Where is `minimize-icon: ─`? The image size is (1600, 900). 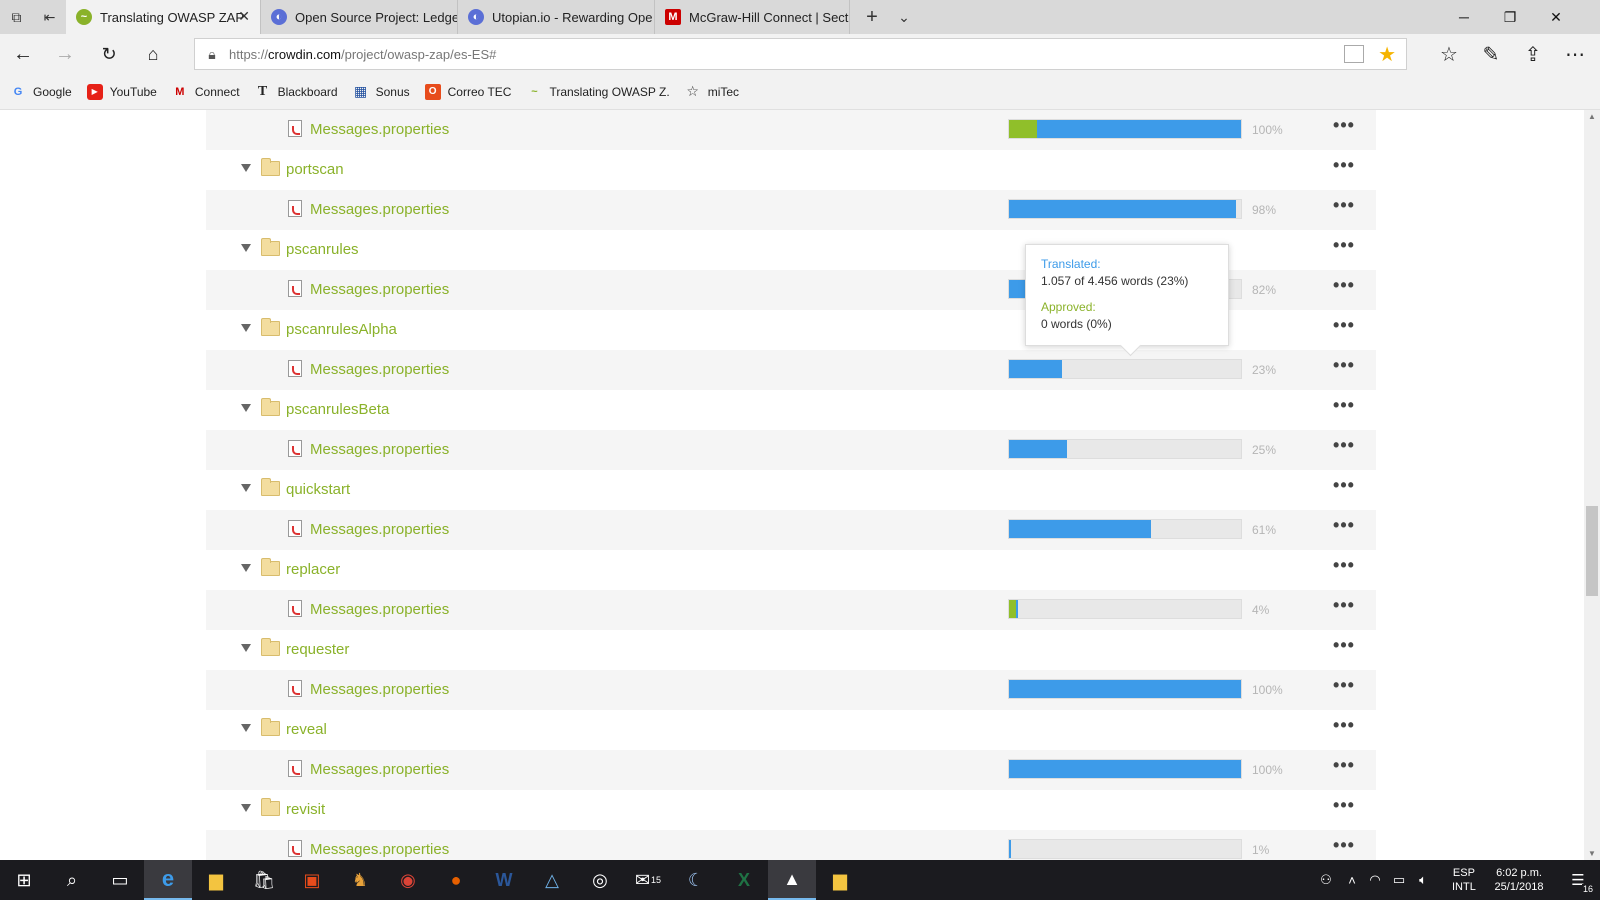
minimize-icon: ─ is located at coordinates (1464, 17).